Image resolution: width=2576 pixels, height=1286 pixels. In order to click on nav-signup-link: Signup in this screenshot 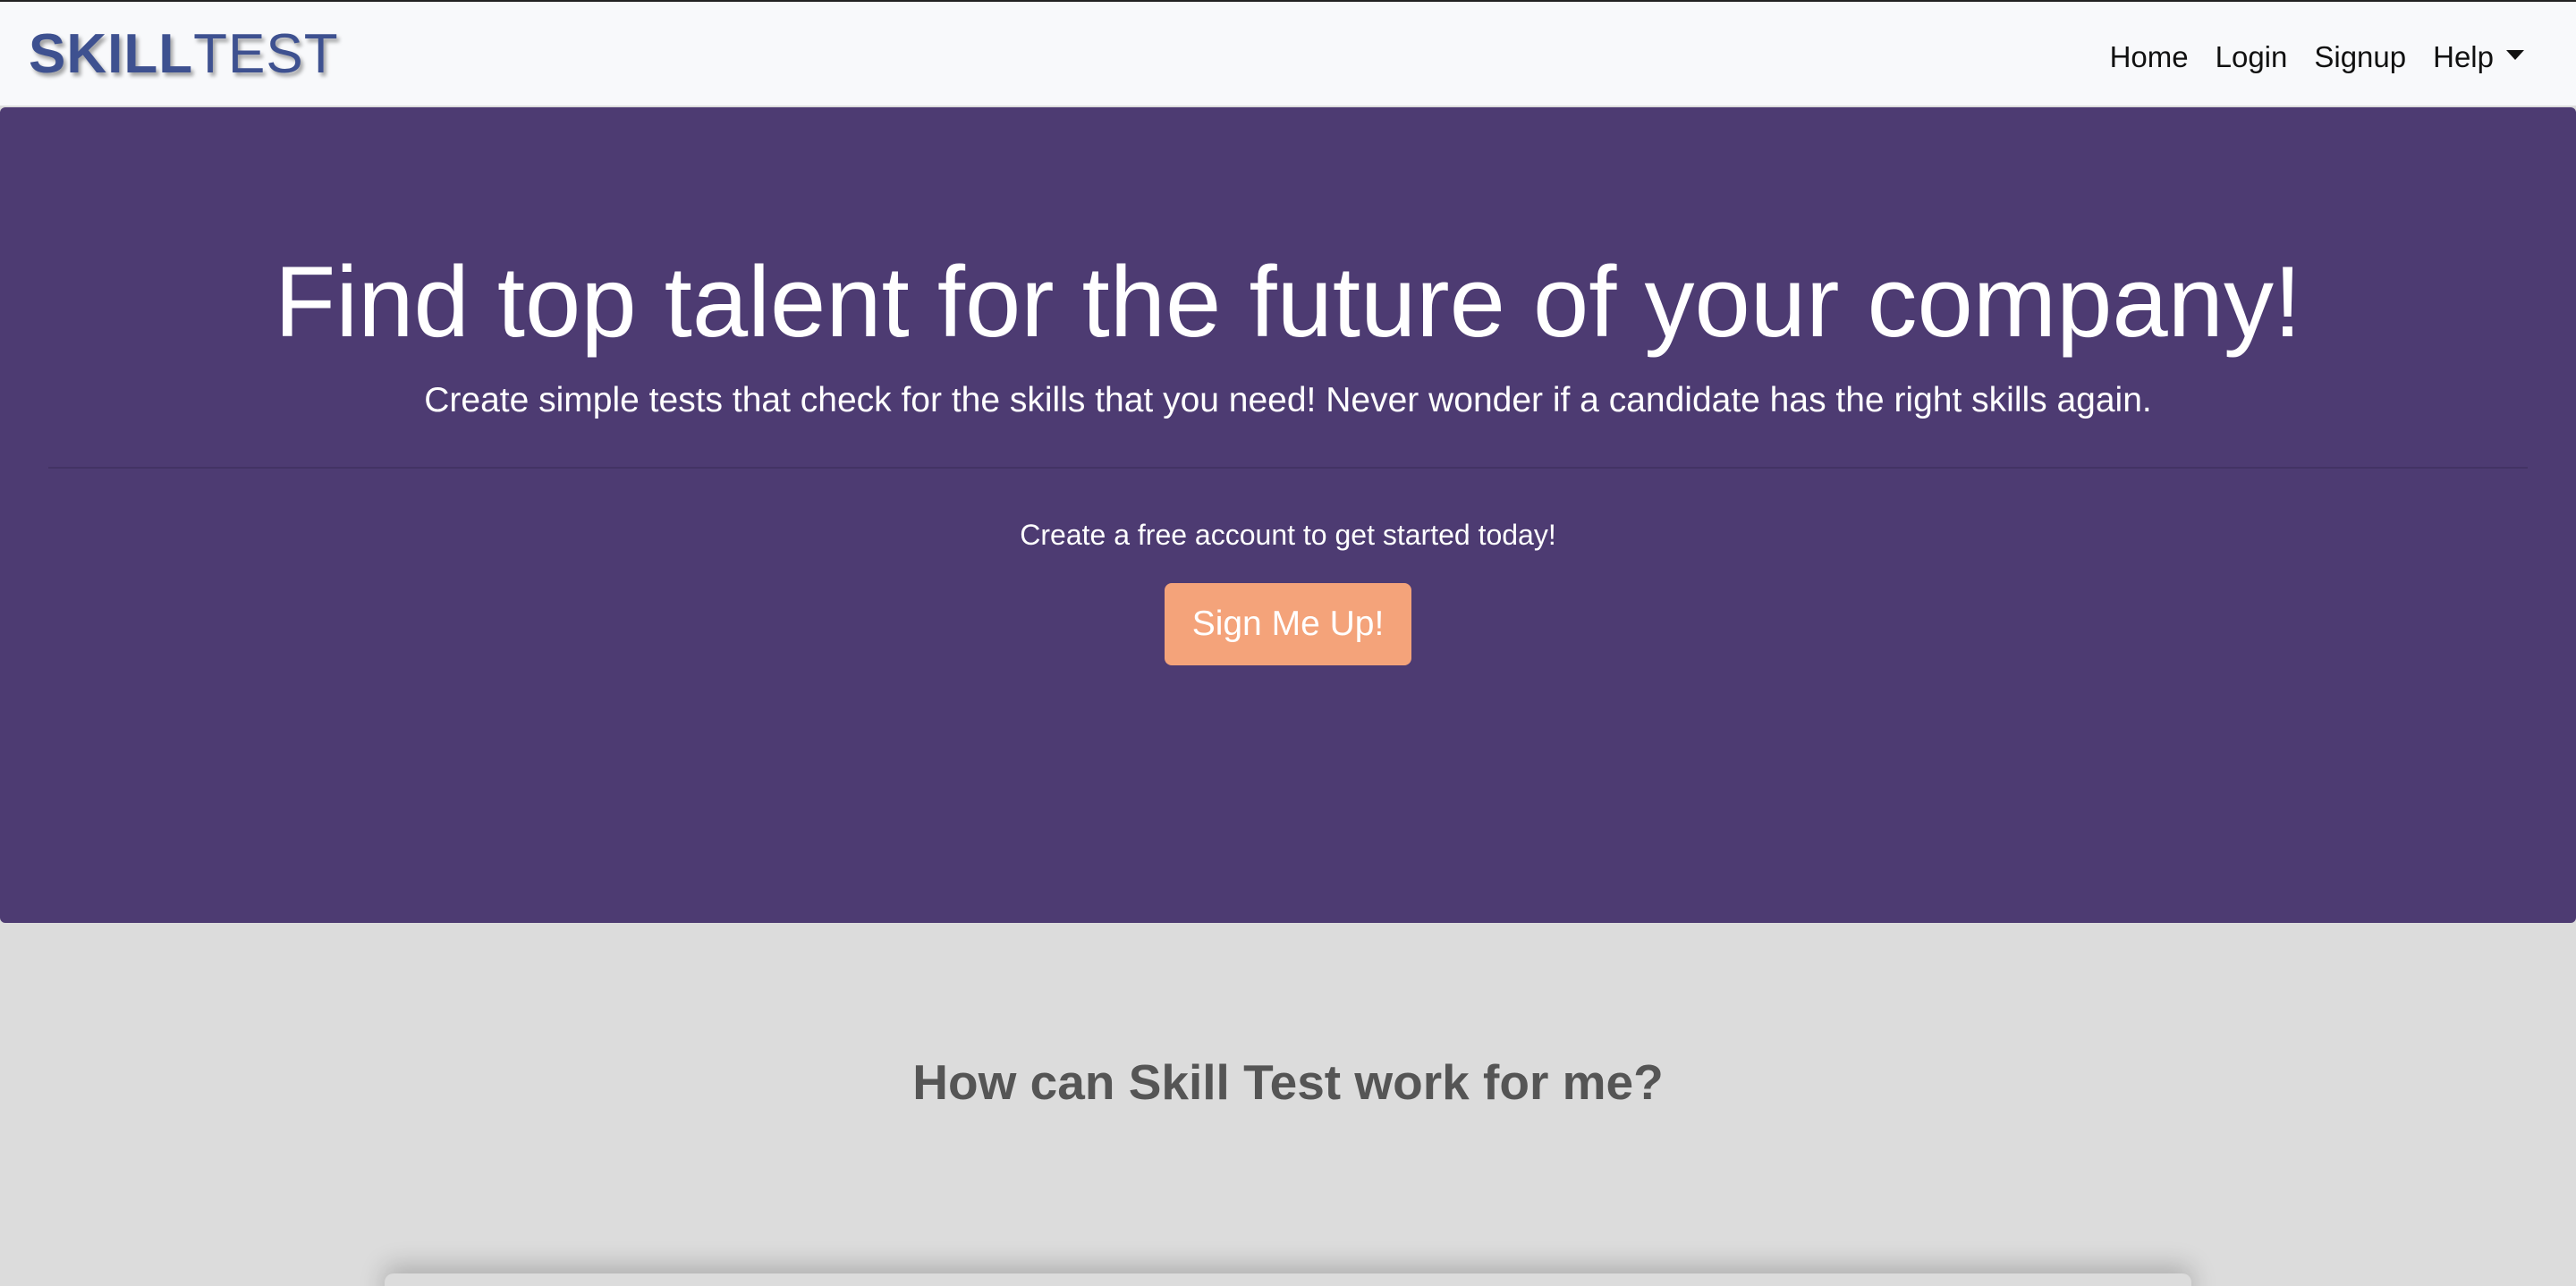, I will do `click(2360, 58)`.